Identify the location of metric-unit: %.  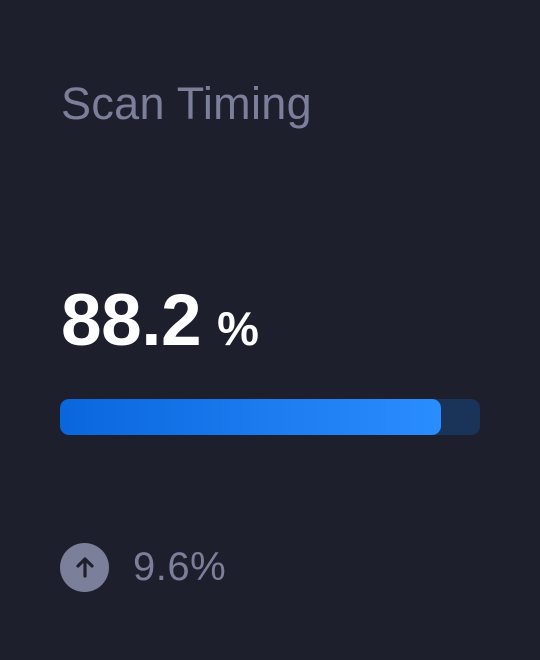
(238, 328).